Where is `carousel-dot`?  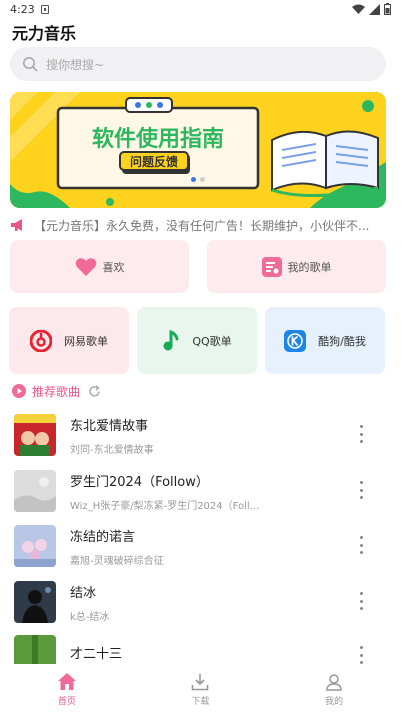 carousel-dot is located at coordinates (202, 179).